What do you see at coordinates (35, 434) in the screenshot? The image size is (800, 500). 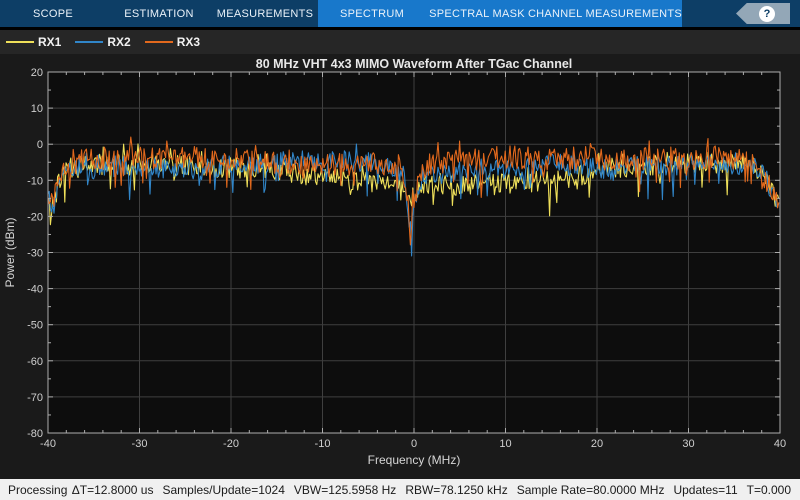 I see `y-tick-label: -80` at bounding box center [35, 434].